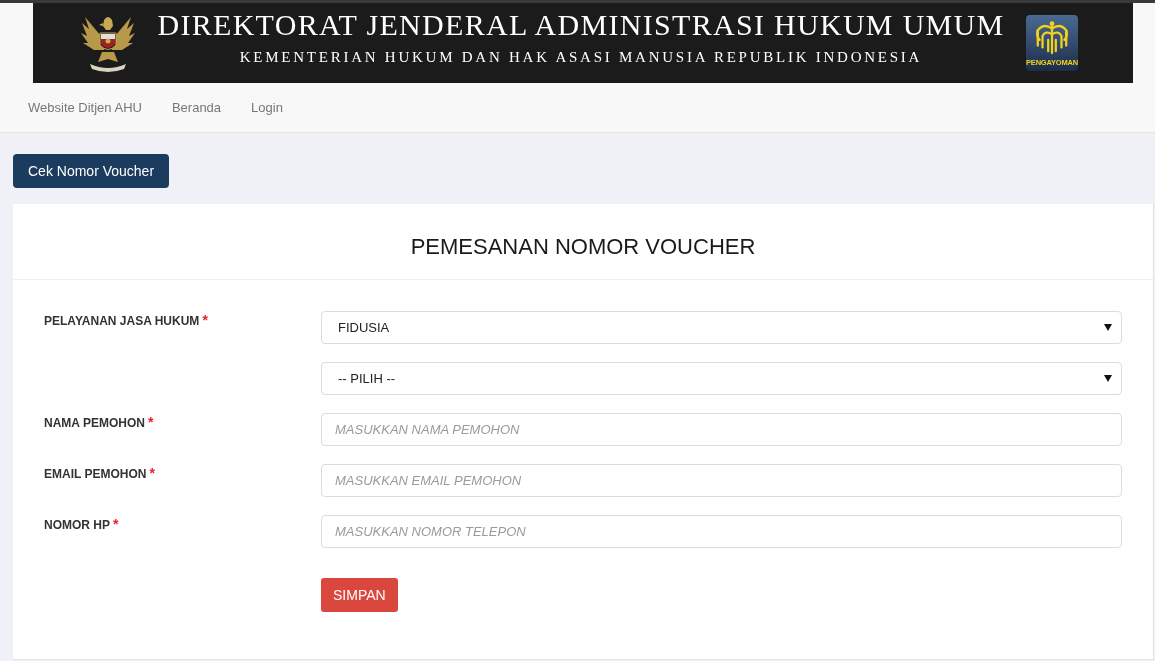 The width and height of the screenshot is (1155, 661). What do you see at coordinates (721, 429) in the screenshot?
I see `text-input: MASUKKAN NAMA PEMOHON` at bounding box center [721, 429].